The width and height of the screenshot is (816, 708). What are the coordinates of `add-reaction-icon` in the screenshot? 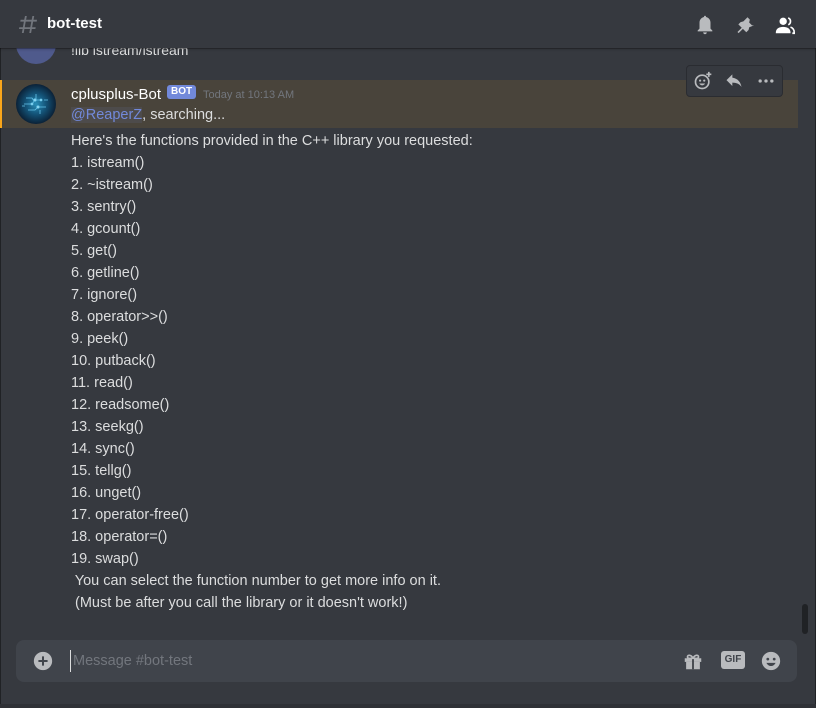 It's located at (703, 80).